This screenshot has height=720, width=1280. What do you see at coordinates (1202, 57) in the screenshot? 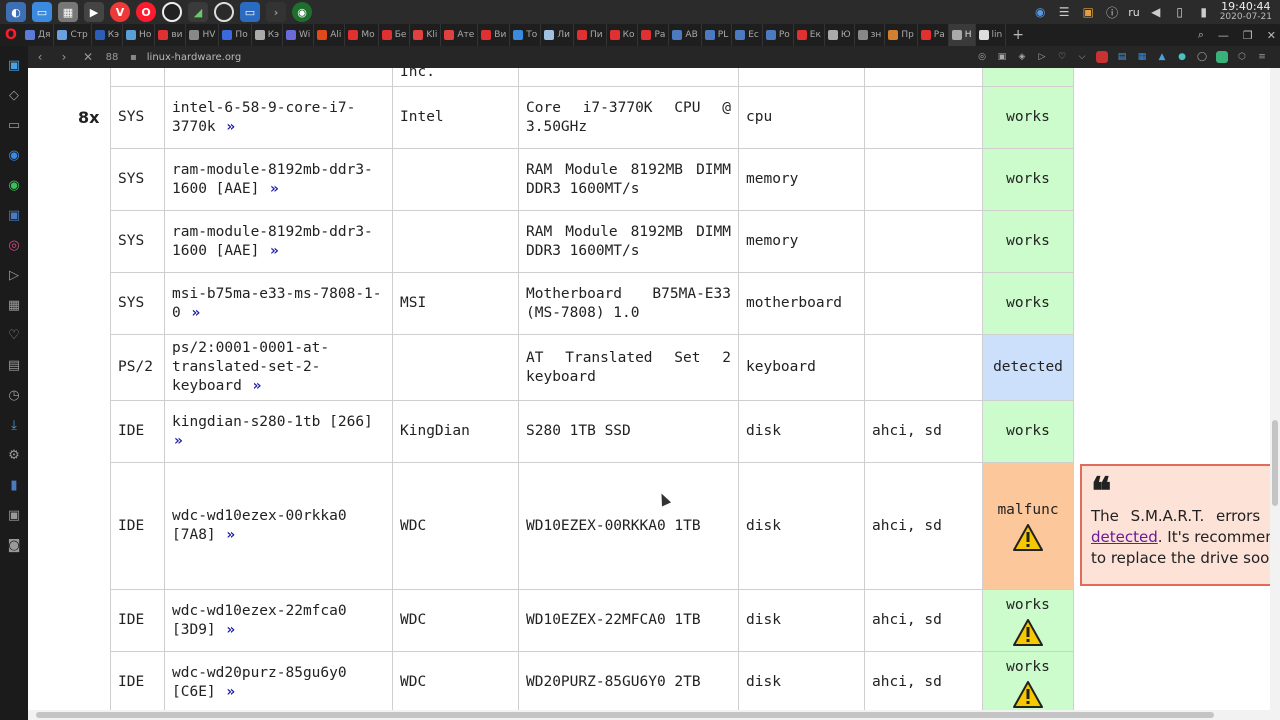
I see `adblock-icon: ◯` at bounding box center [1202, 57].